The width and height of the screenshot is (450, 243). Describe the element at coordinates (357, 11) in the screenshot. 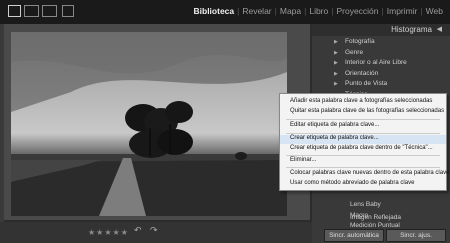

I see `module-proyeccion: Proyección` at that location.